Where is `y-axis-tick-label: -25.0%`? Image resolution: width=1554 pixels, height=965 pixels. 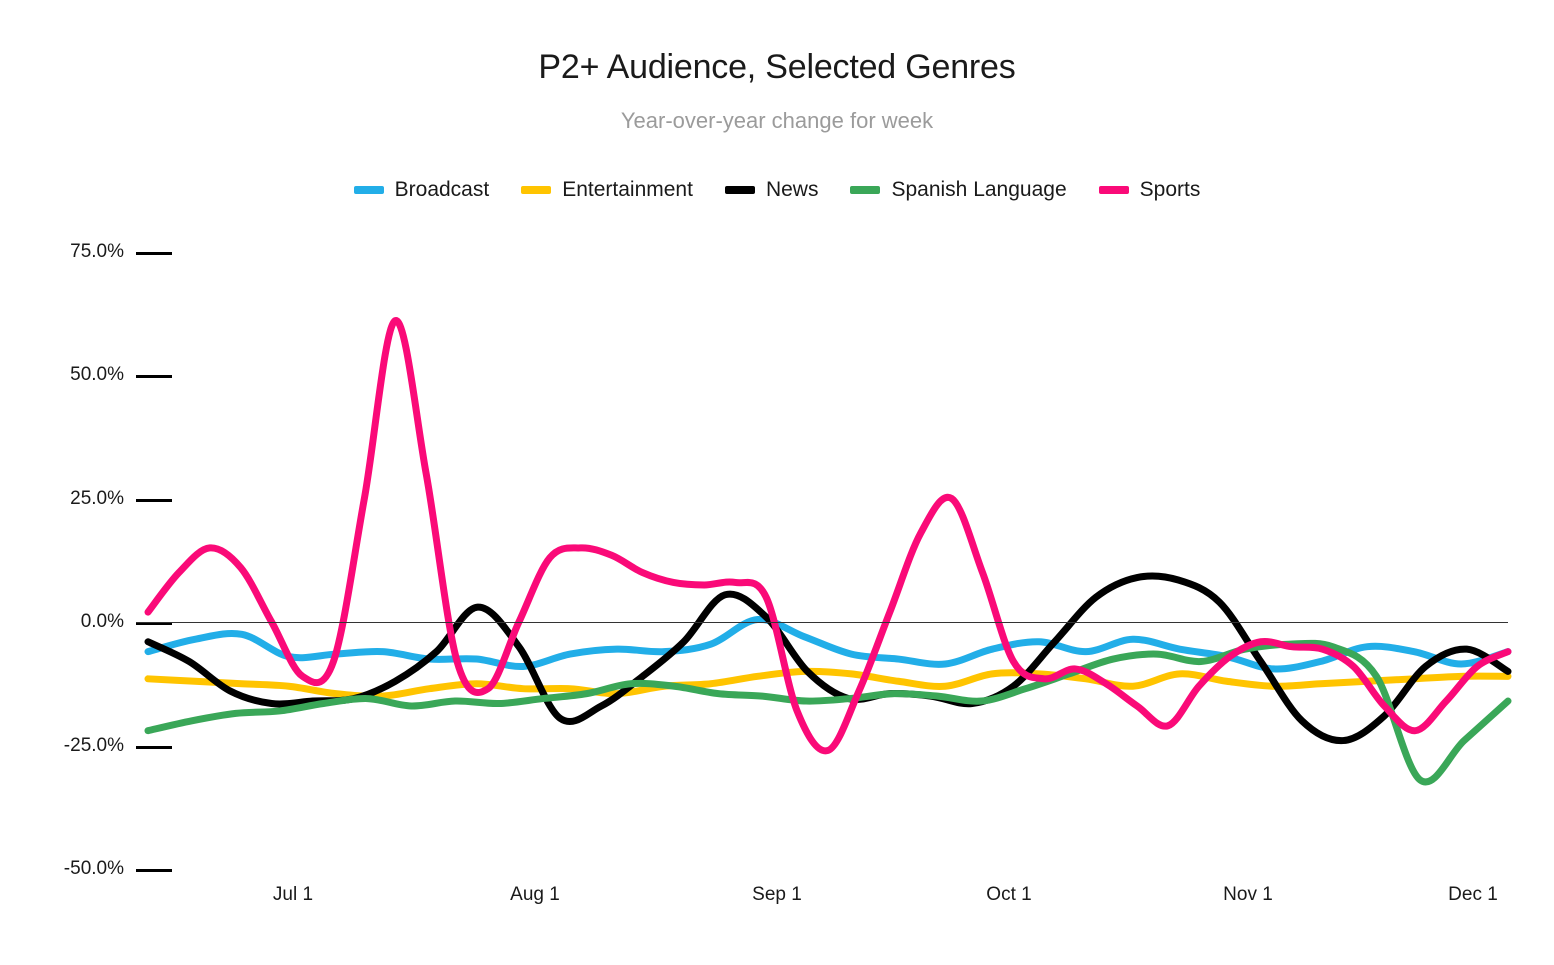 y-axis-tick-label: -25.0% is located at coordinates (93, 745).